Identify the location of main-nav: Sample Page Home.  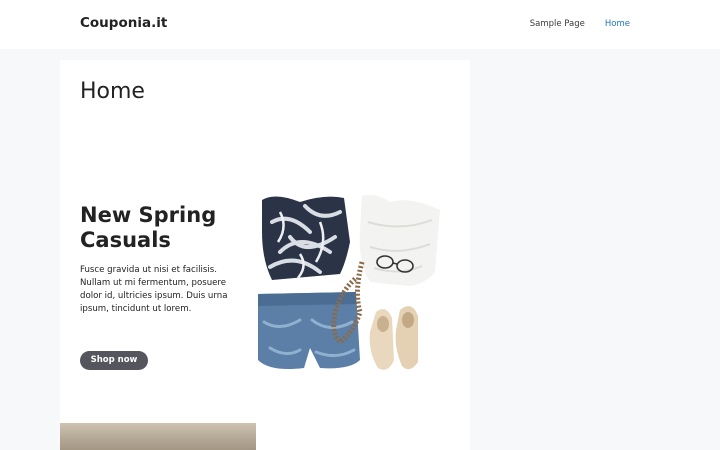
(580, 24).